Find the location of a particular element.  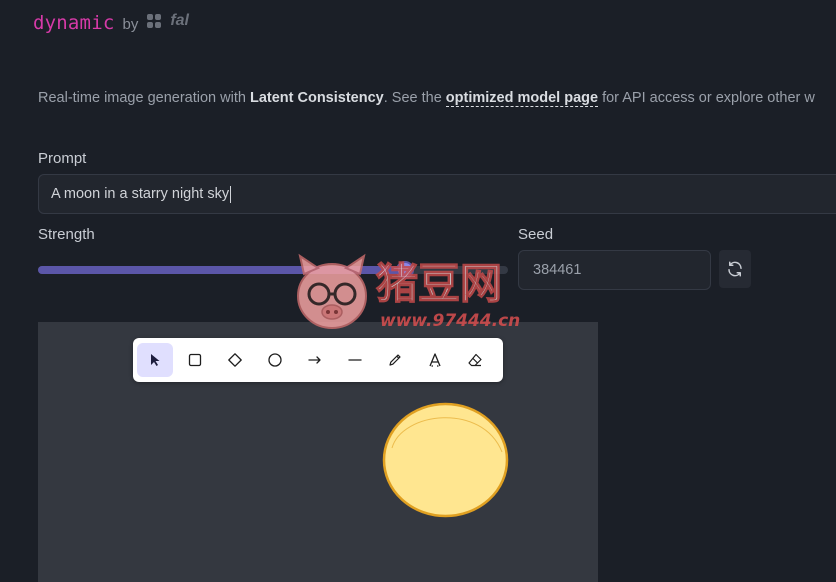

top-bar: dynamic by fal is located at coordinates (418, 25).